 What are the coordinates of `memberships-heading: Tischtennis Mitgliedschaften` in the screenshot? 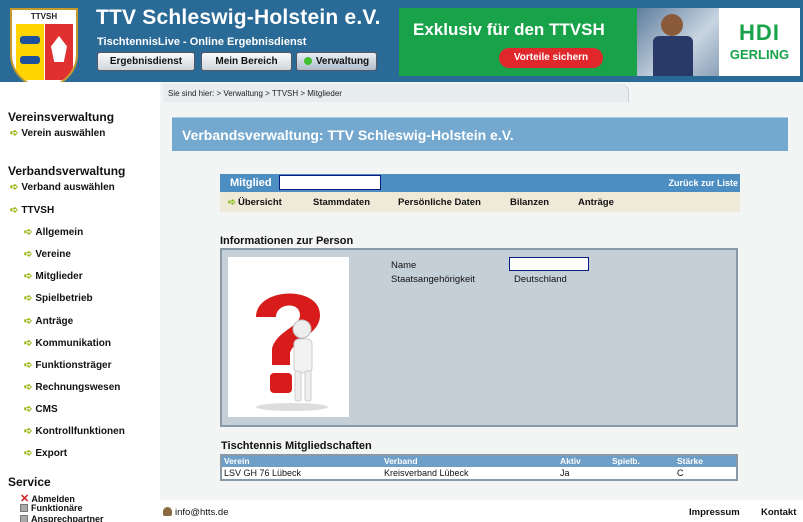 It's located at (296, 446).